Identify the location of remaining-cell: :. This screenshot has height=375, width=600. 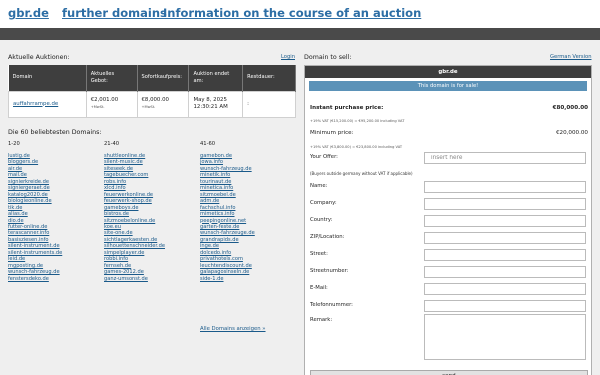
(269, 104).